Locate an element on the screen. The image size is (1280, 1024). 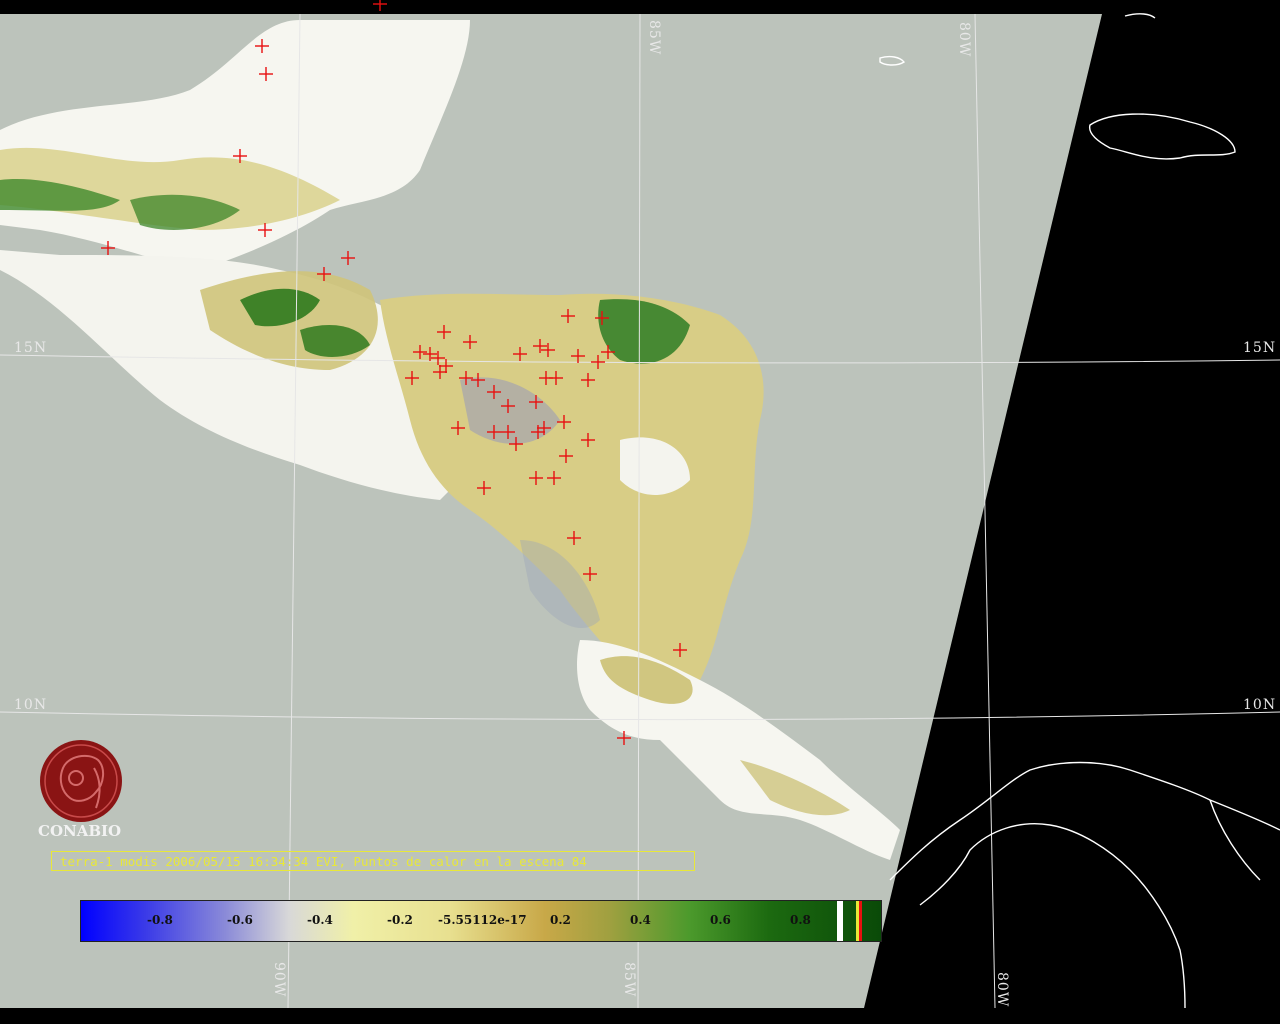
lon-label-80w-top: 80W is located at coordinates (964, 40).